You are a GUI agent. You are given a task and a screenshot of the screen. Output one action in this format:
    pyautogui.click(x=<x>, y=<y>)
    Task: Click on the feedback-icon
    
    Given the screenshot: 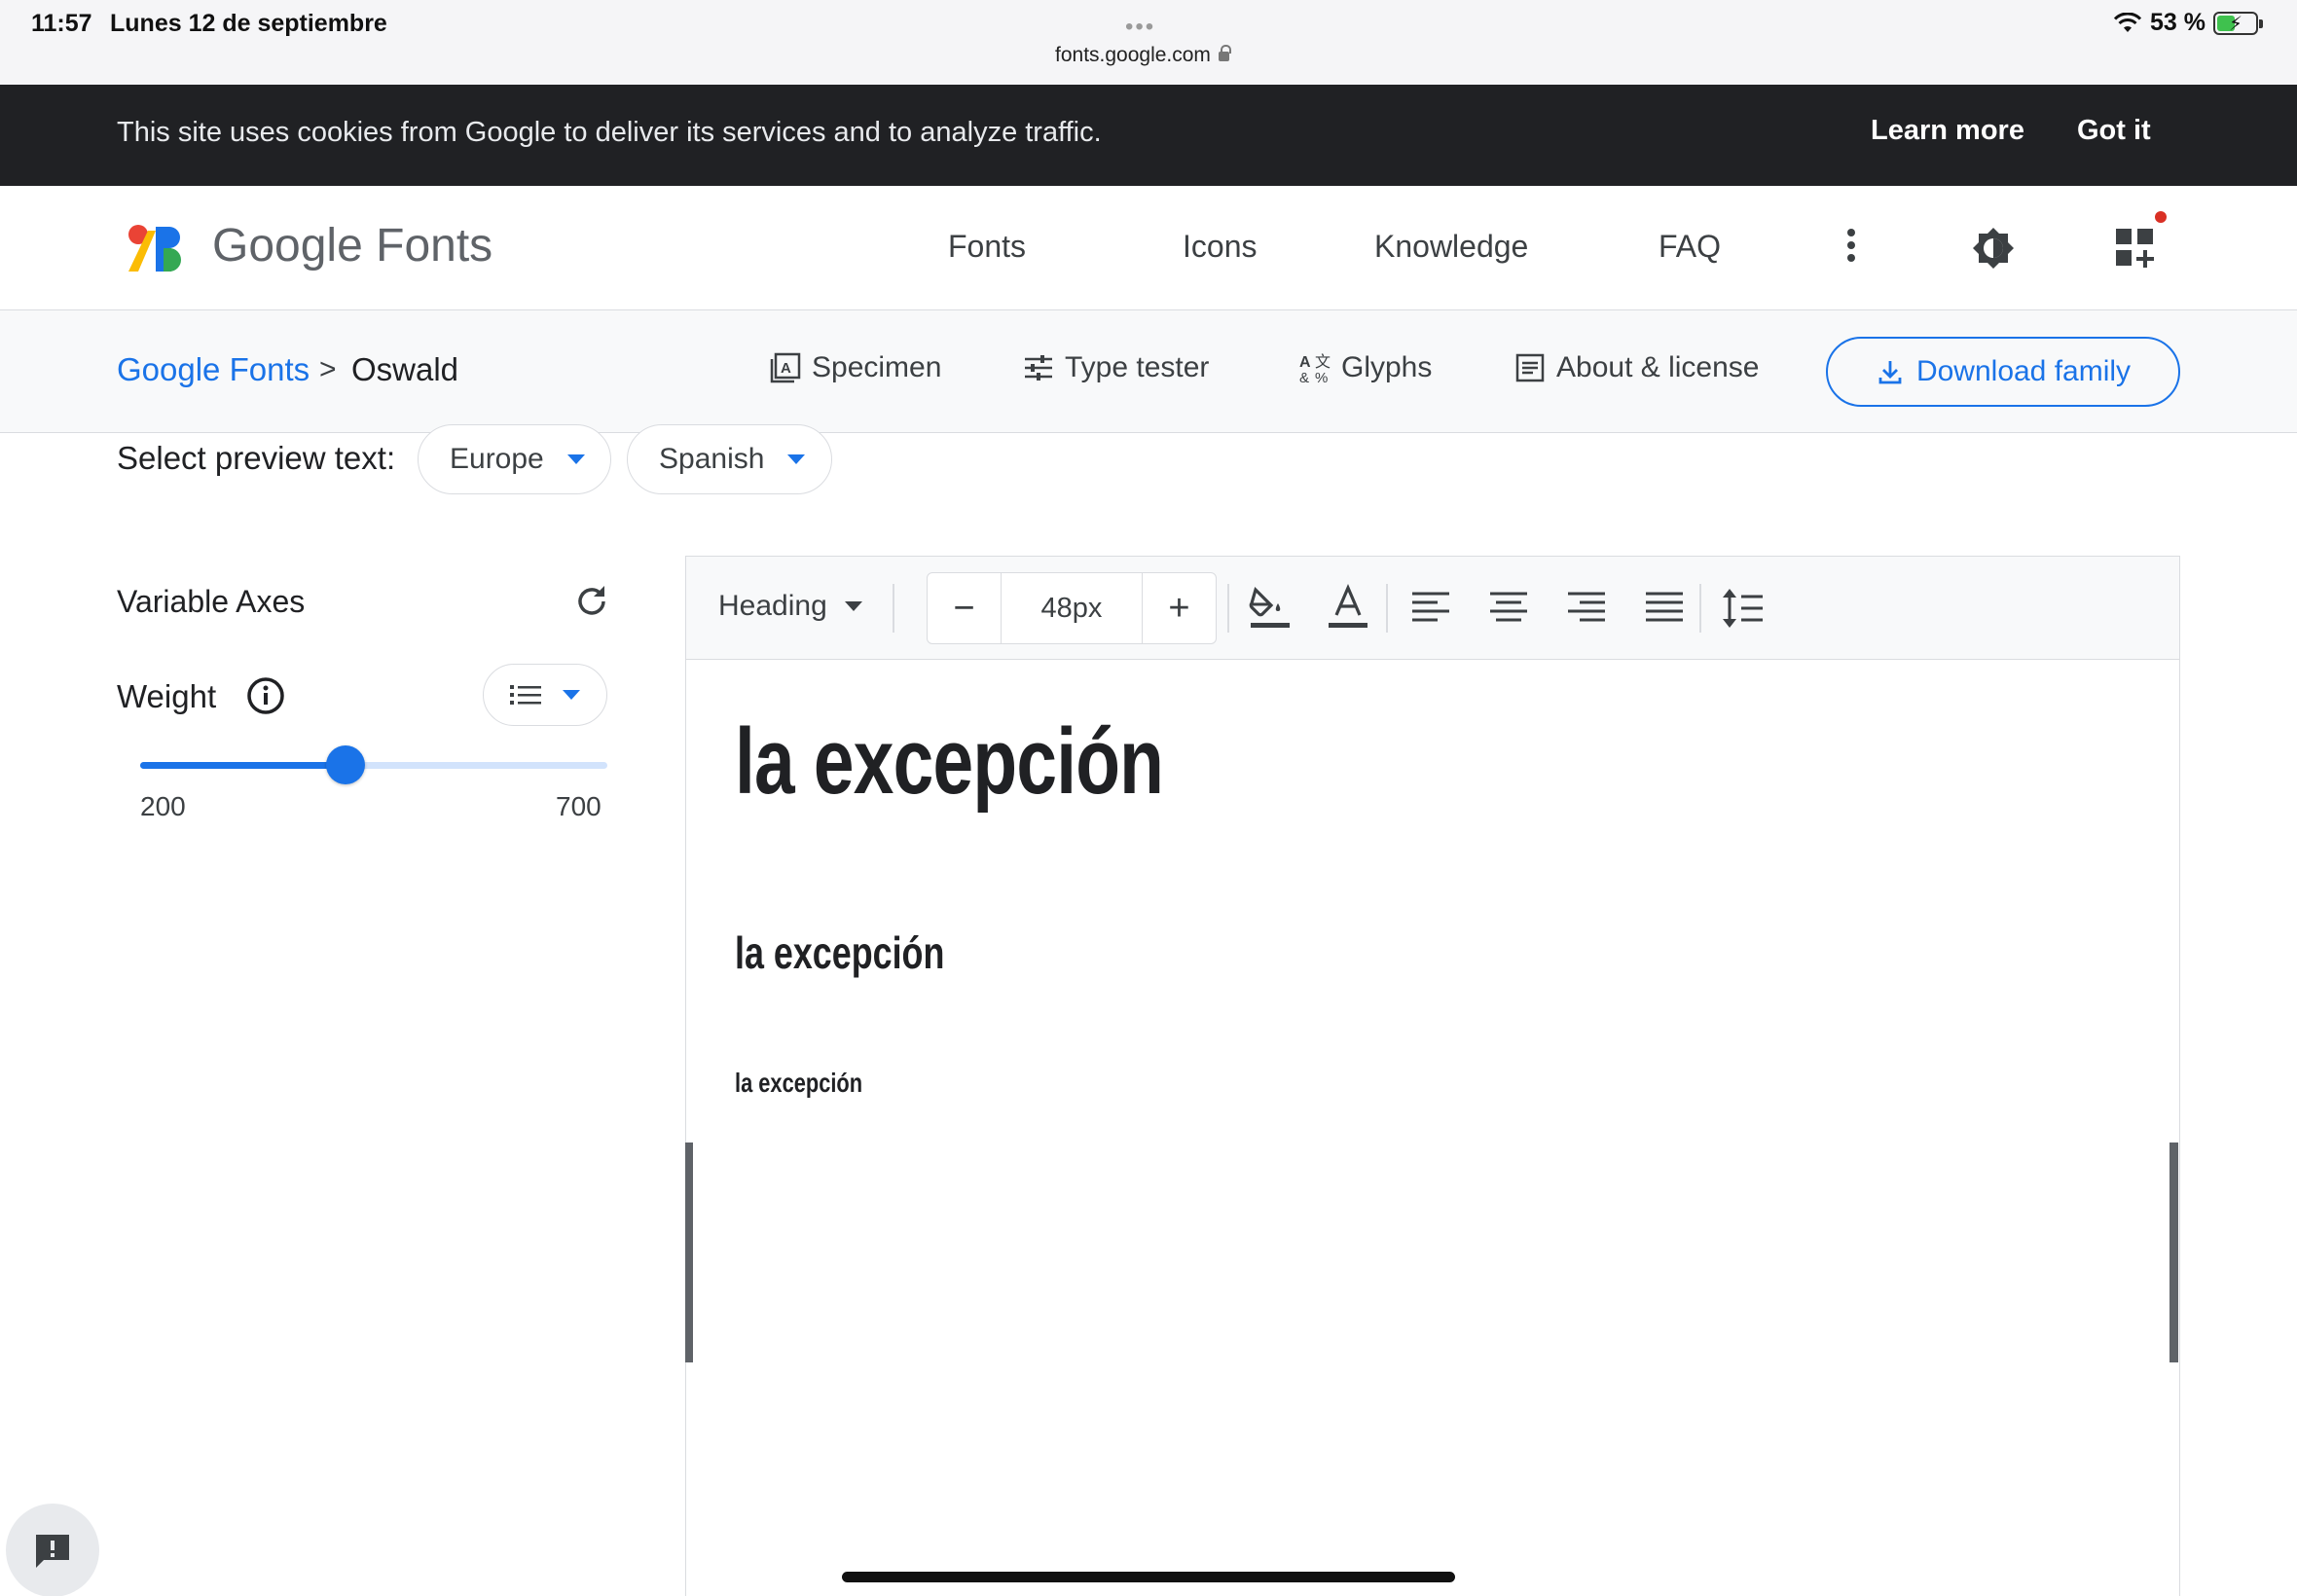 What is the action you would take?
    pyautogui.click(x=52, y=1551)
    